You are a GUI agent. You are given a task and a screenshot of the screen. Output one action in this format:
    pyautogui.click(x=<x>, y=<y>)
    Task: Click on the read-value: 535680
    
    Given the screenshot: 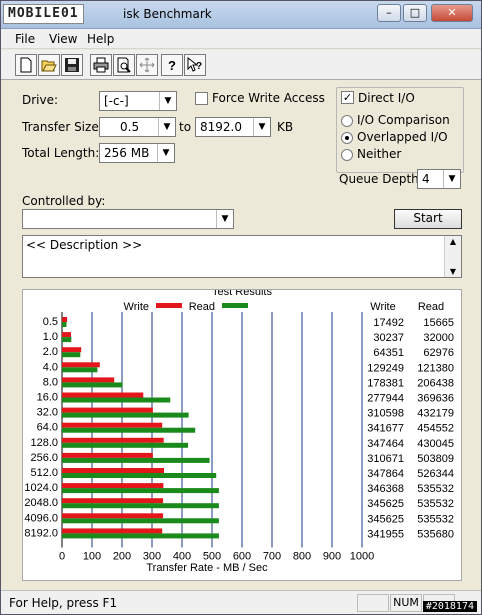 What is the action you would take?
    pyautogui.click(x=435, y=534)
    